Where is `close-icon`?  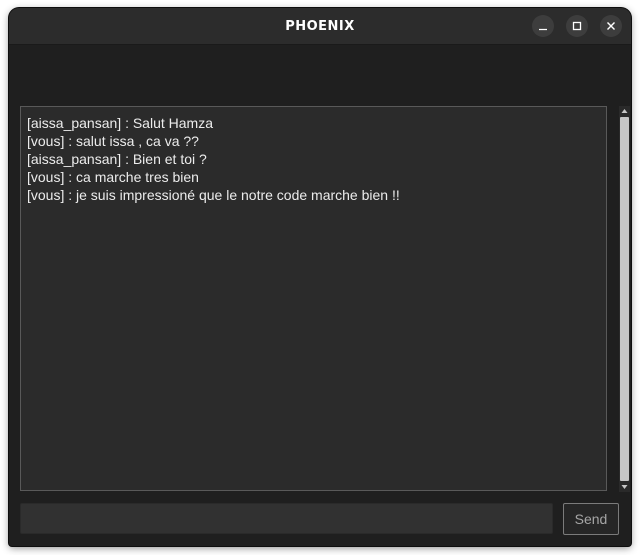 close-icon is located at coordinates (611, 26).